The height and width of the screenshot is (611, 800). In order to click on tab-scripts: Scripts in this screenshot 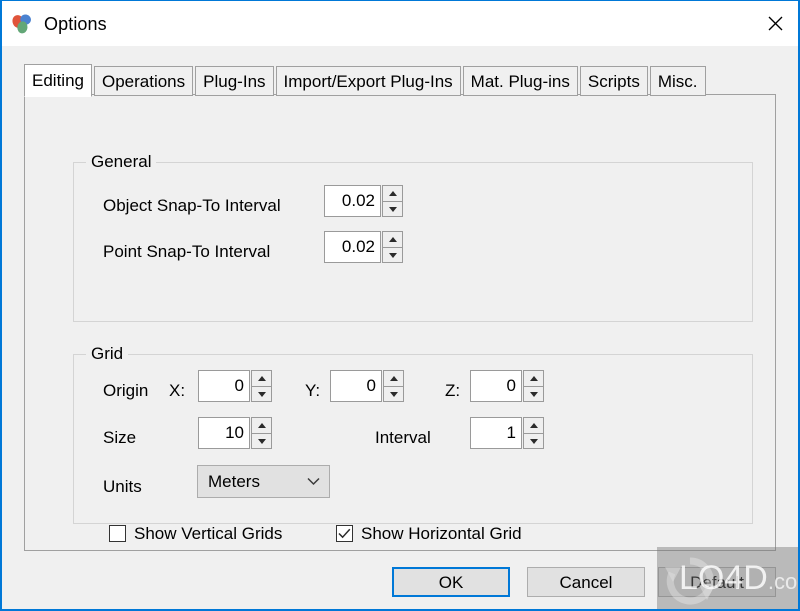, I will do `click(613, 81)`.